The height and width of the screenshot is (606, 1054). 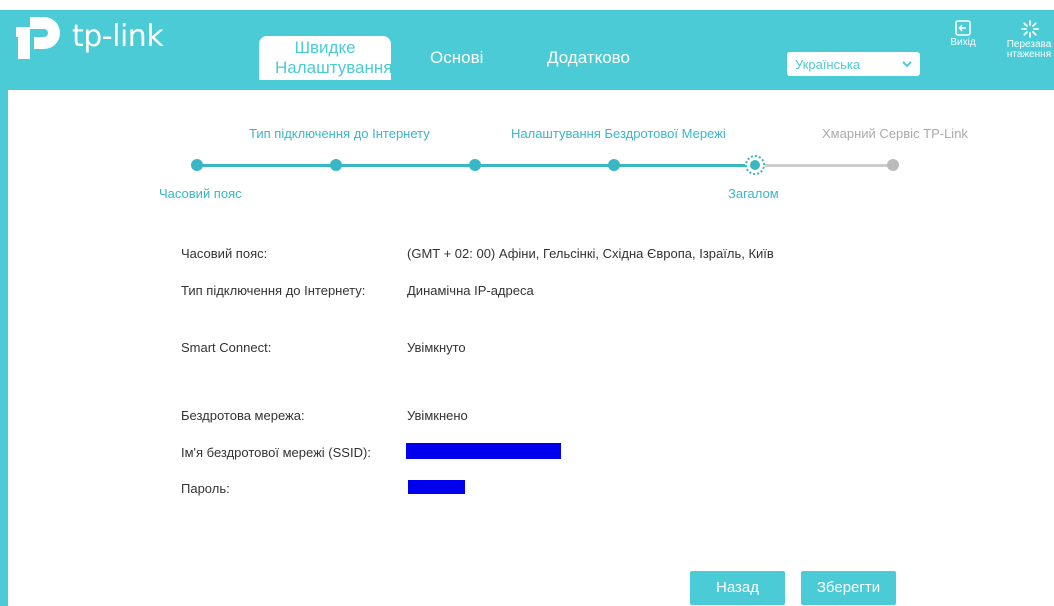 I want to click on back-button: Назад, so click(x=737, y=588).